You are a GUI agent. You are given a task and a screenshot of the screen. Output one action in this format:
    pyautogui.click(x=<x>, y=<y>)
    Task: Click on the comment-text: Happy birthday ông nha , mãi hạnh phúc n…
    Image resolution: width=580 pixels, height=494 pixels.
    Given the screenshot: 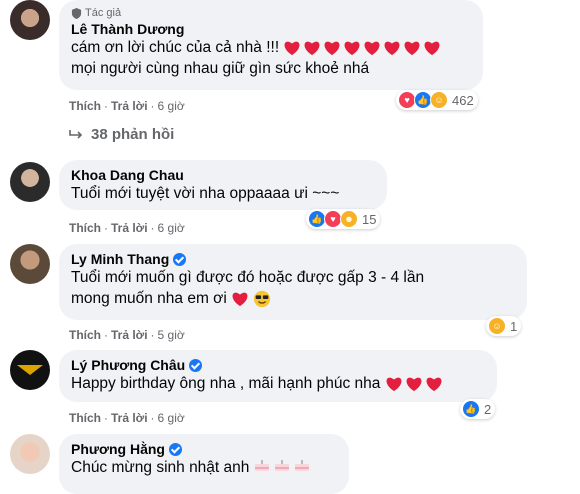 What is the action you would take?
    pyautogui.click(x=278, y=383)
    